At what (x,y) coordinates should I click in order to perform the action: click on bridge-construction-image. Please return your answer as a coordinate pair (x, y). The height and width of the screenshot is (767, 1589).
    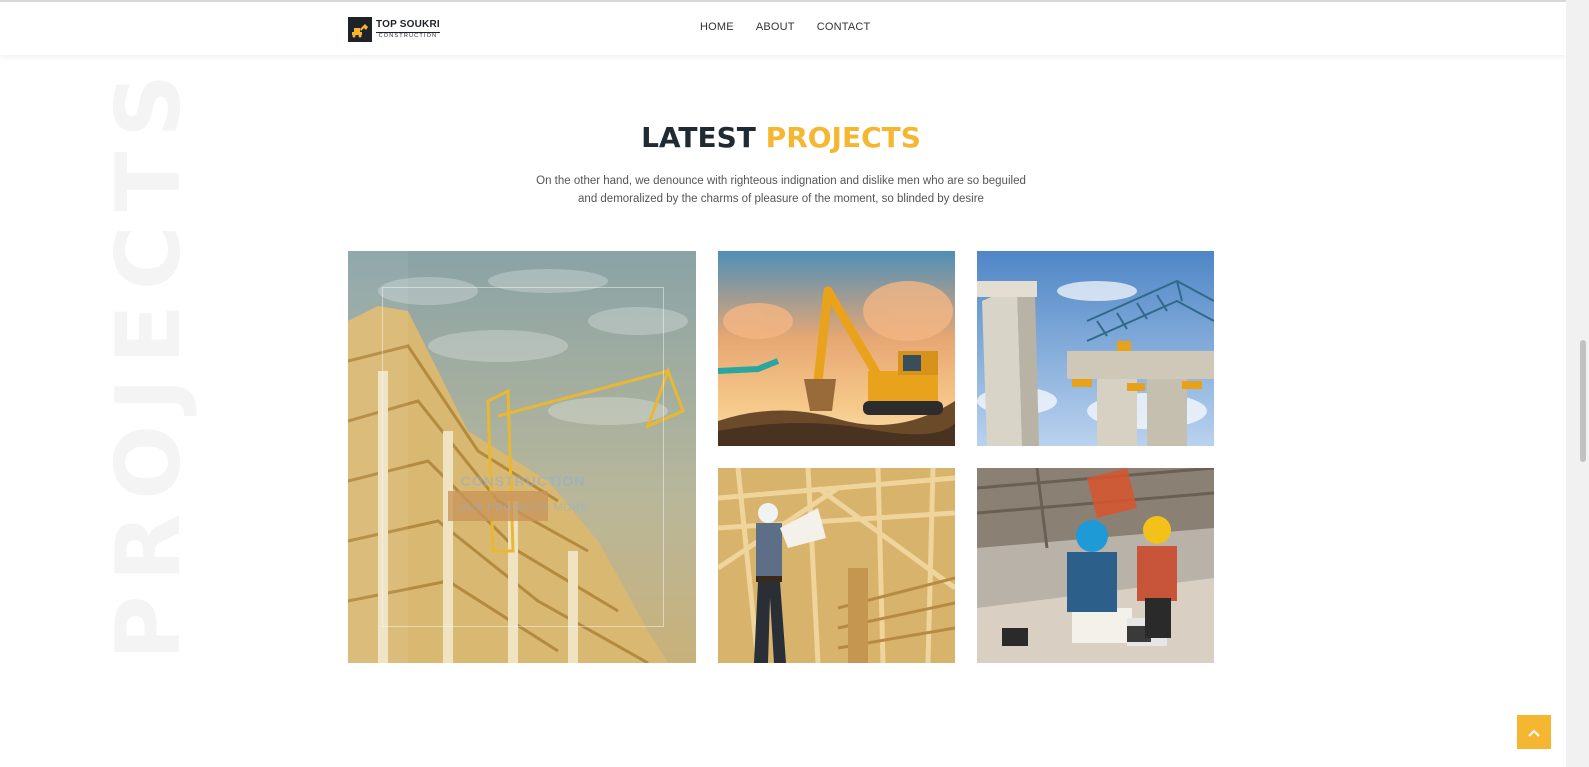
    Looking at the image, I should click on (1095, 348).